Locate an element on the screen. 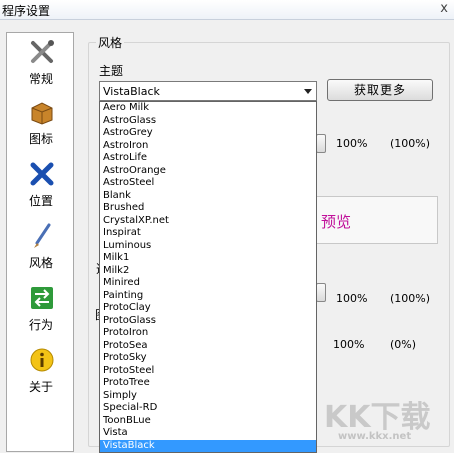 Image resolution: width=454 pixels, height=453 pixels. window-title: 程序设置 is located at coordinates (26, 11).